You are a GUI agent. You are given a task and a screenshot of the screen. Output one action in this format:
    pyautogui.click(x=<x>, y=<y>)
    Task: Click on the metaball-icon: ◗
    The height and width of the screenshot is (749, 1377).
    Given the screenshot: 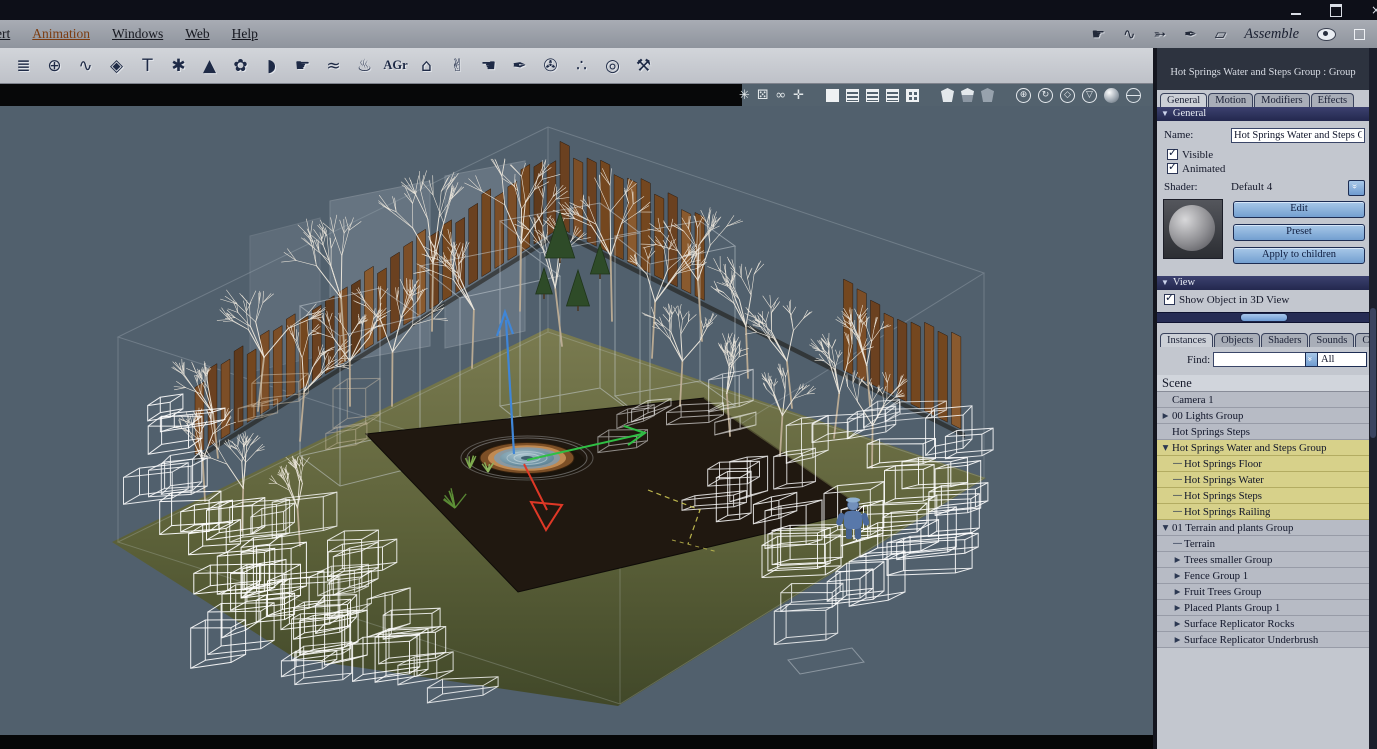 What is the action you would take?
    pyautogui.click(x=271, y=66)
    